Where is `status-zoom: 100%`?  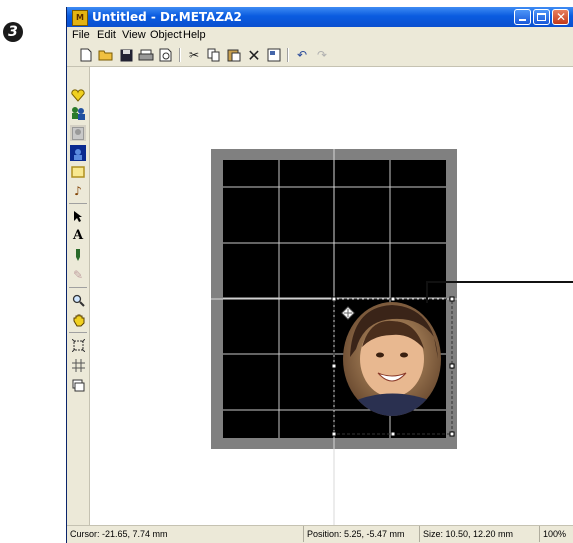 status-zoom: 100% is located at coordinates (556, 534).